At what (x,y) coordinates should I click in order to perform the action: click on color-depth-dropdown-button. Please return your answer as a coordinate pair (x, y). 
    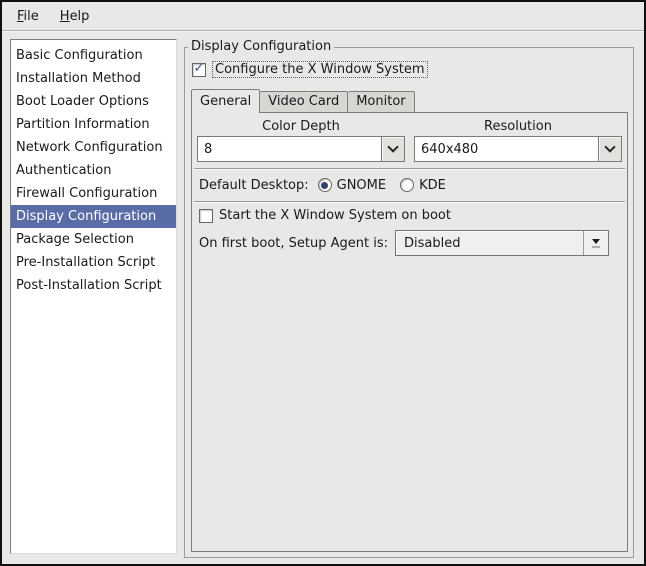
    Looking at the image, I should click on (393, 149).